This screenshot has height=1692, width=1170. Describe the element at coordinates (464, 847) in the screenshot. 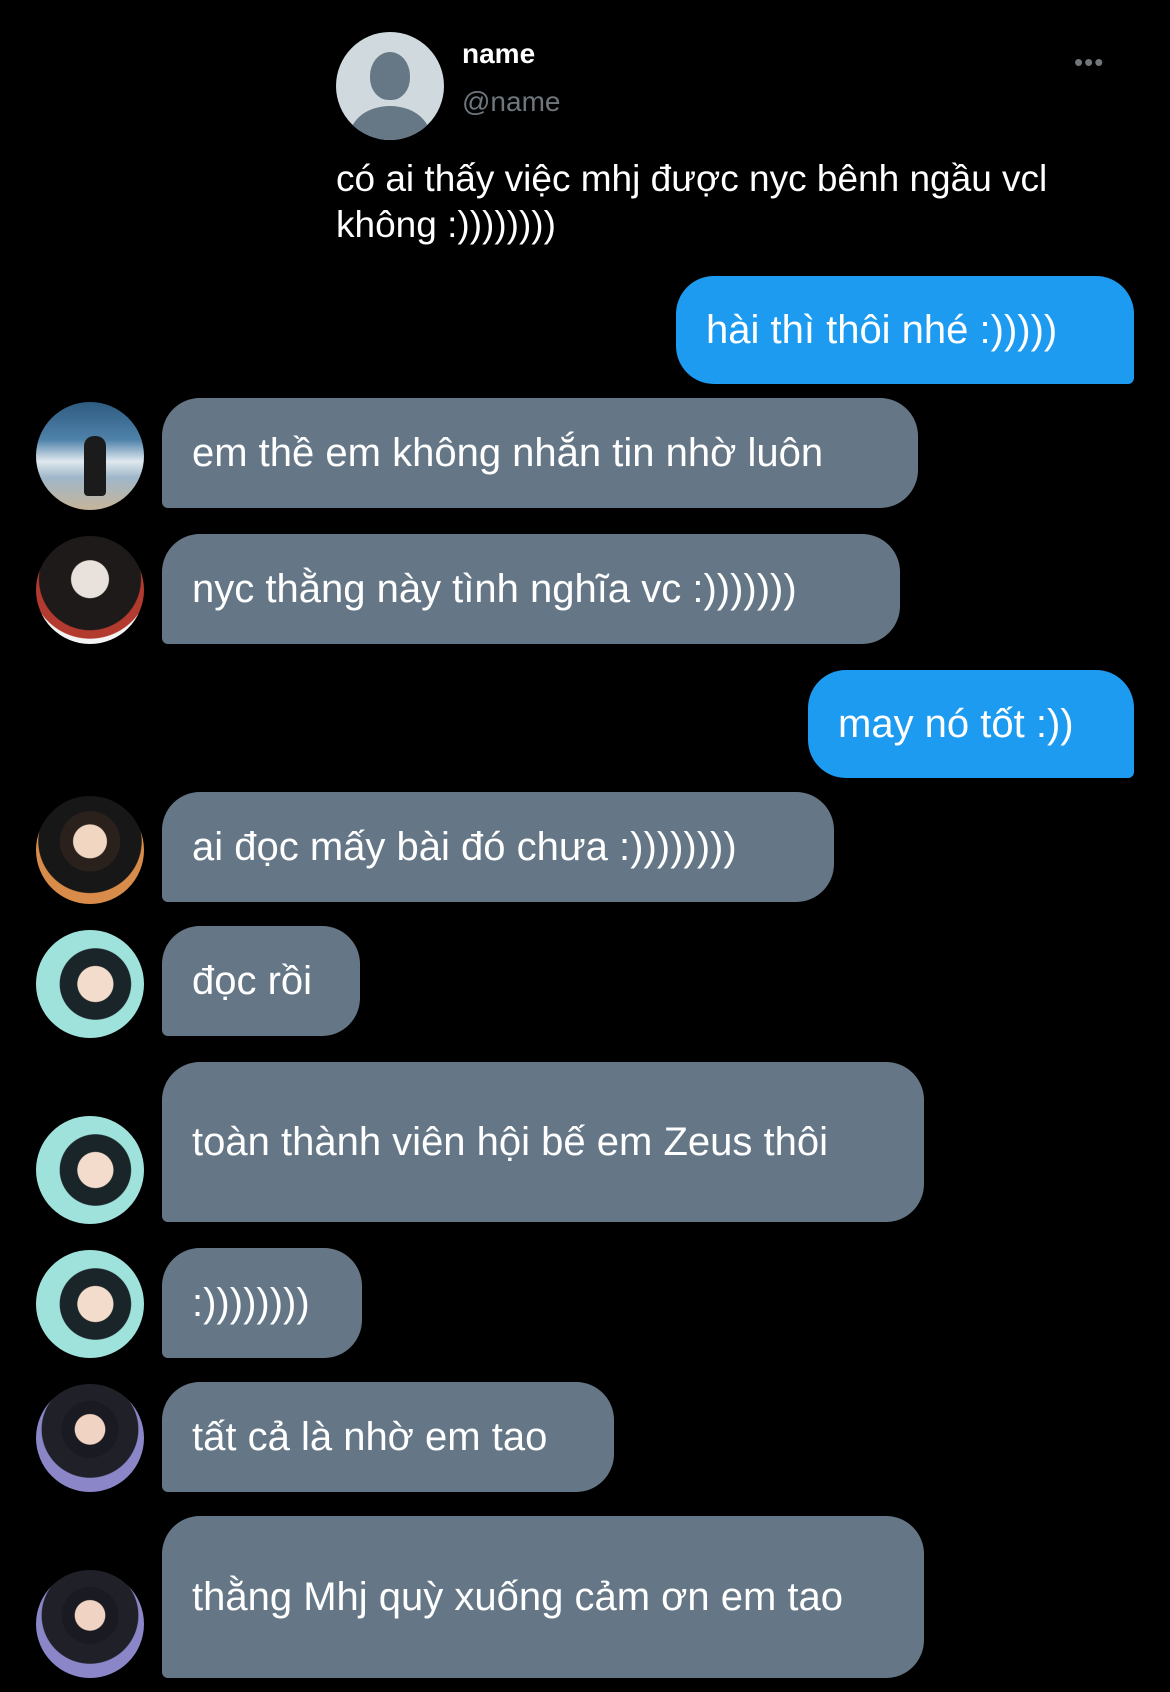

I see `message-text: ai đọc mấy bài đó chưa :))))))))` at that location.